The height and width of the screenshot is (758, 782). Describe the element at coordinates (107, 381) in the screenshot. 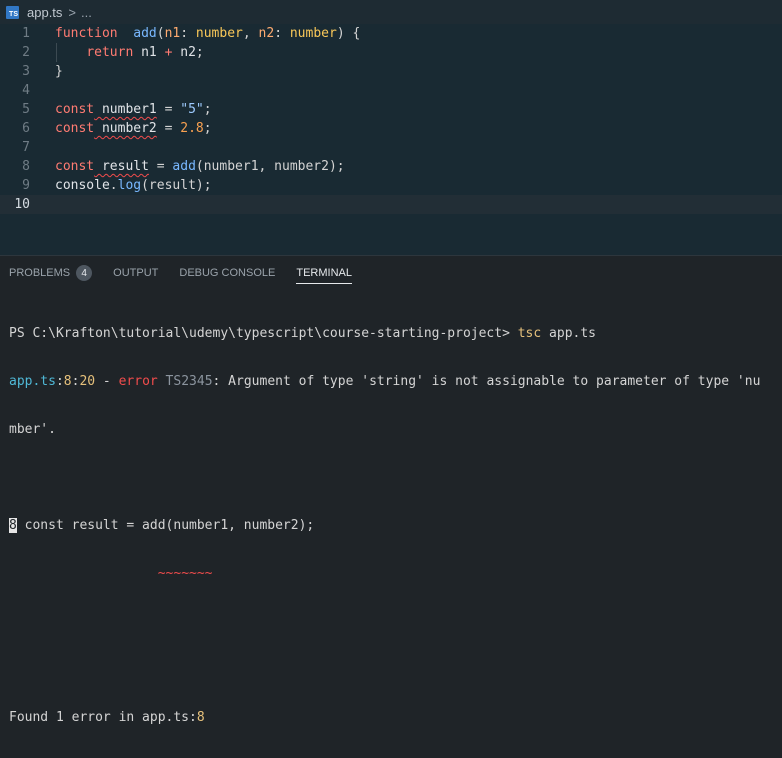

I see `error-dash: -` at that location.